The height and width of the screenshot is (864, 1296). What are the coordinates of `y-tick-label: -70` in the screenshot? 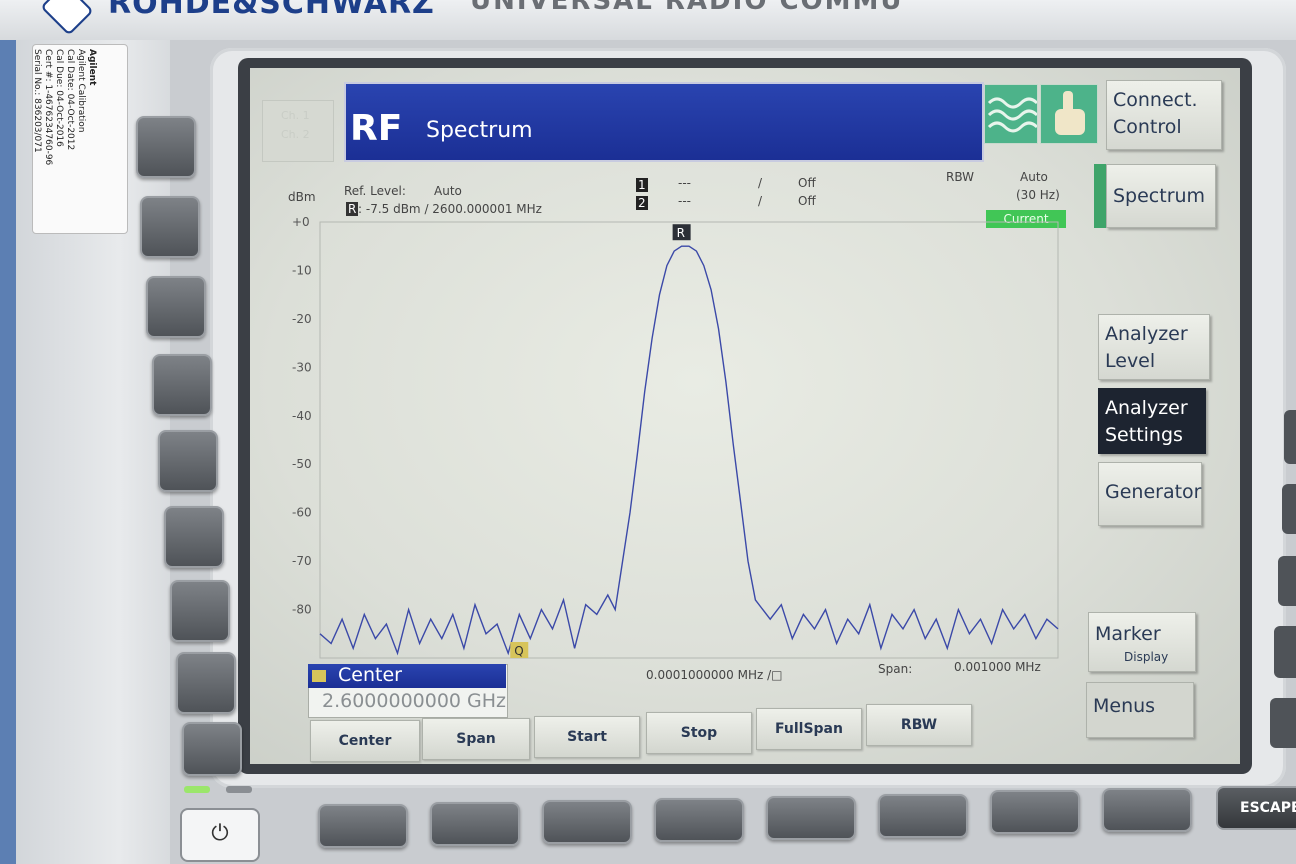 It's located at (302, 561).